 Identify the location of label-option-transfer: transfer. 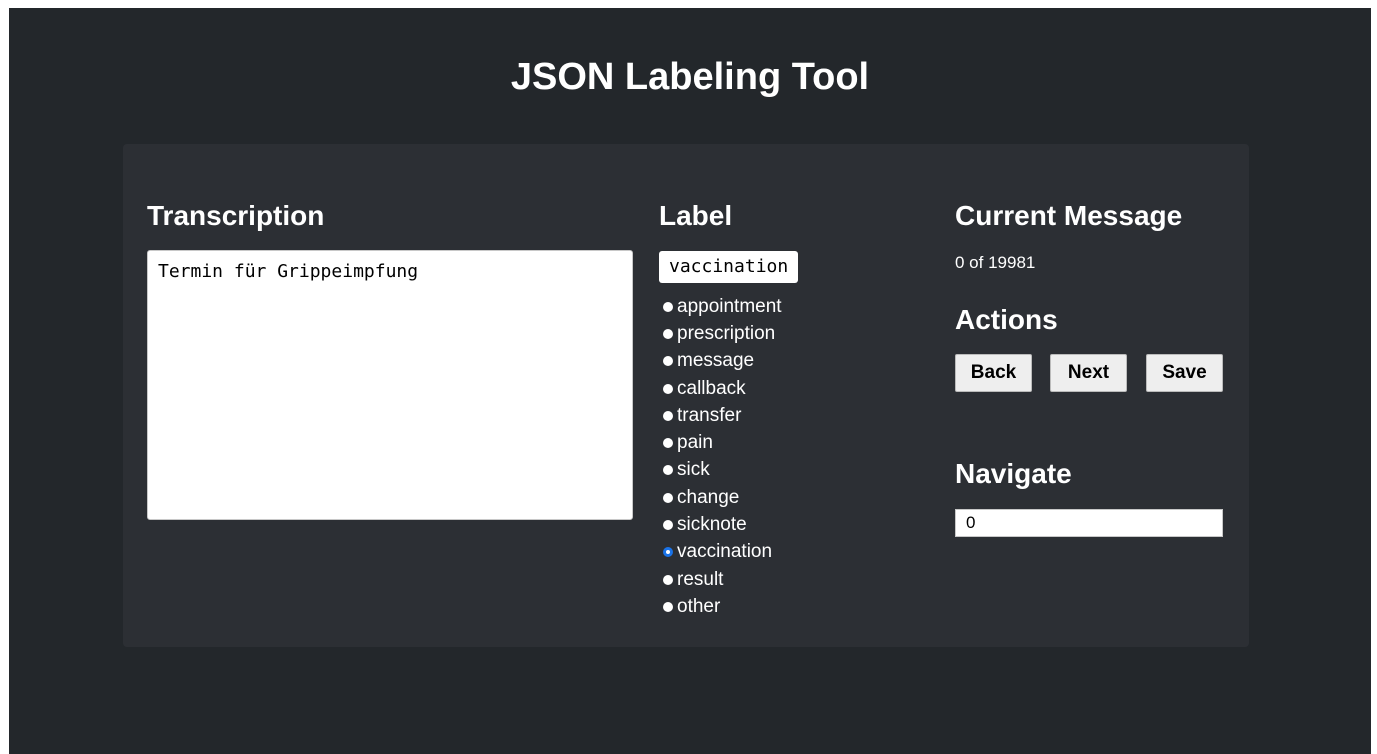
(722, 415).